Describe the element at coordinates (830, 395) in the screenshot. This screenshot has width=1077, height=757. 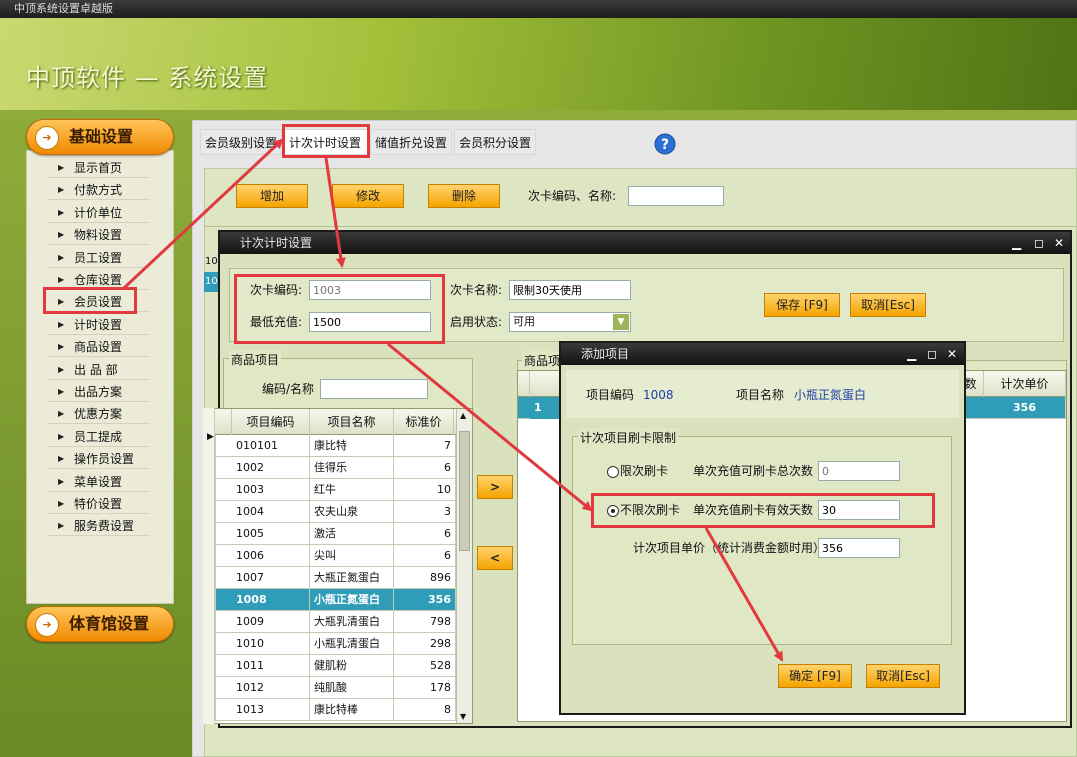
I see `item-name-value: 小瓶正氮蛋白` at that location.